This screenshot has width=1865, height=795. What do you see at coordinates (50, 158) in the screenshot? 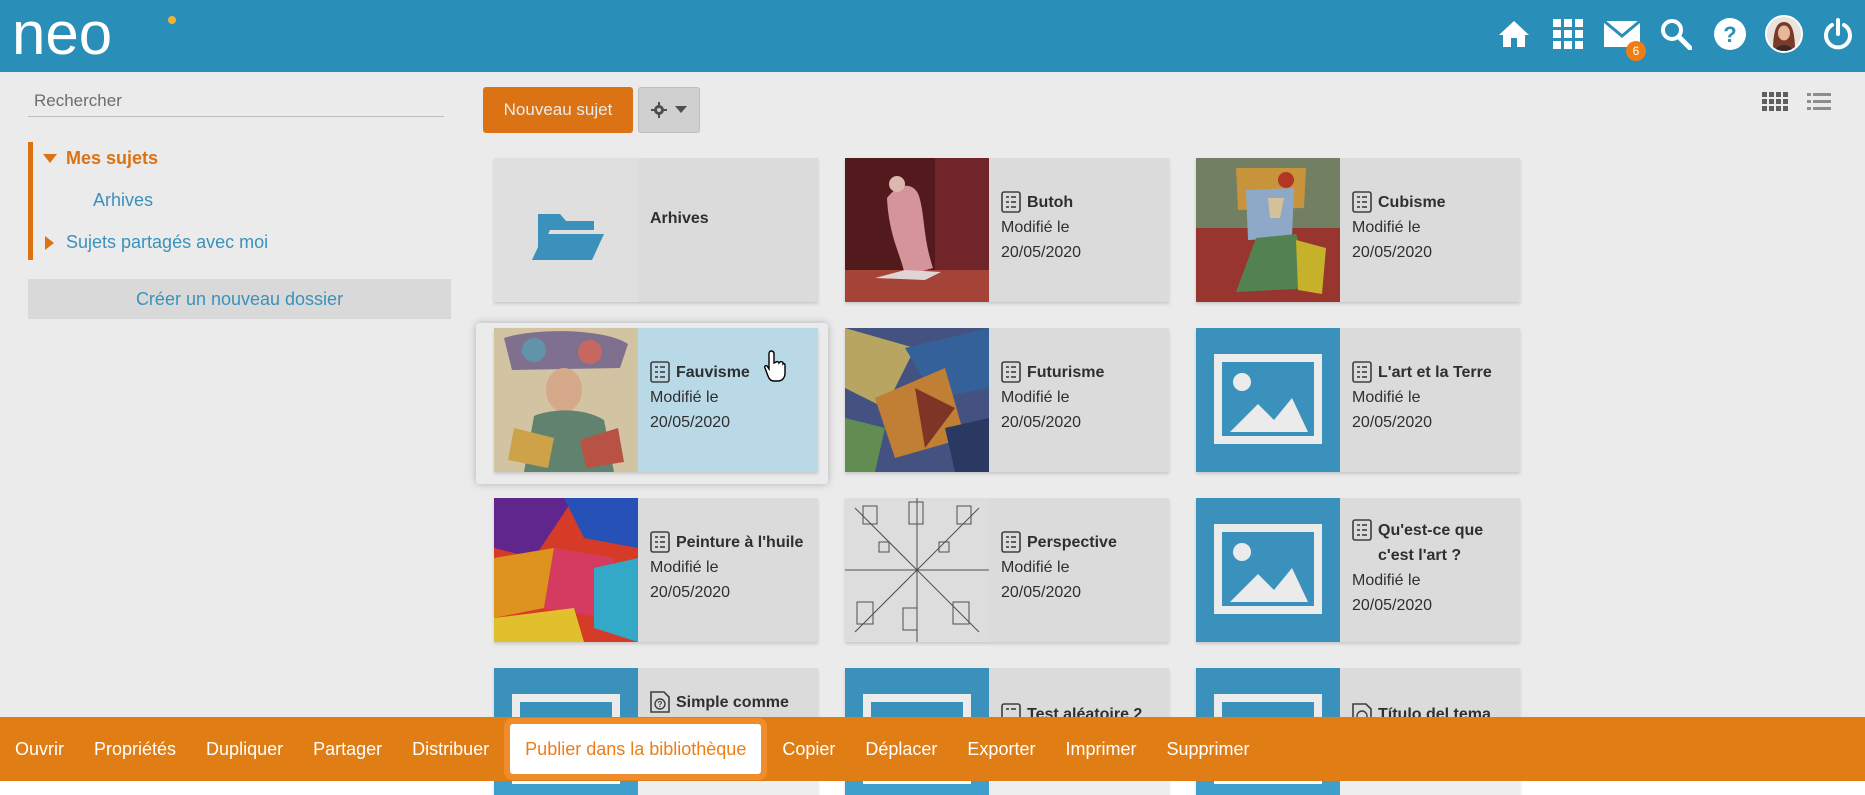
I see `expanded-arrow-icon` at bounding box center [50, 158].